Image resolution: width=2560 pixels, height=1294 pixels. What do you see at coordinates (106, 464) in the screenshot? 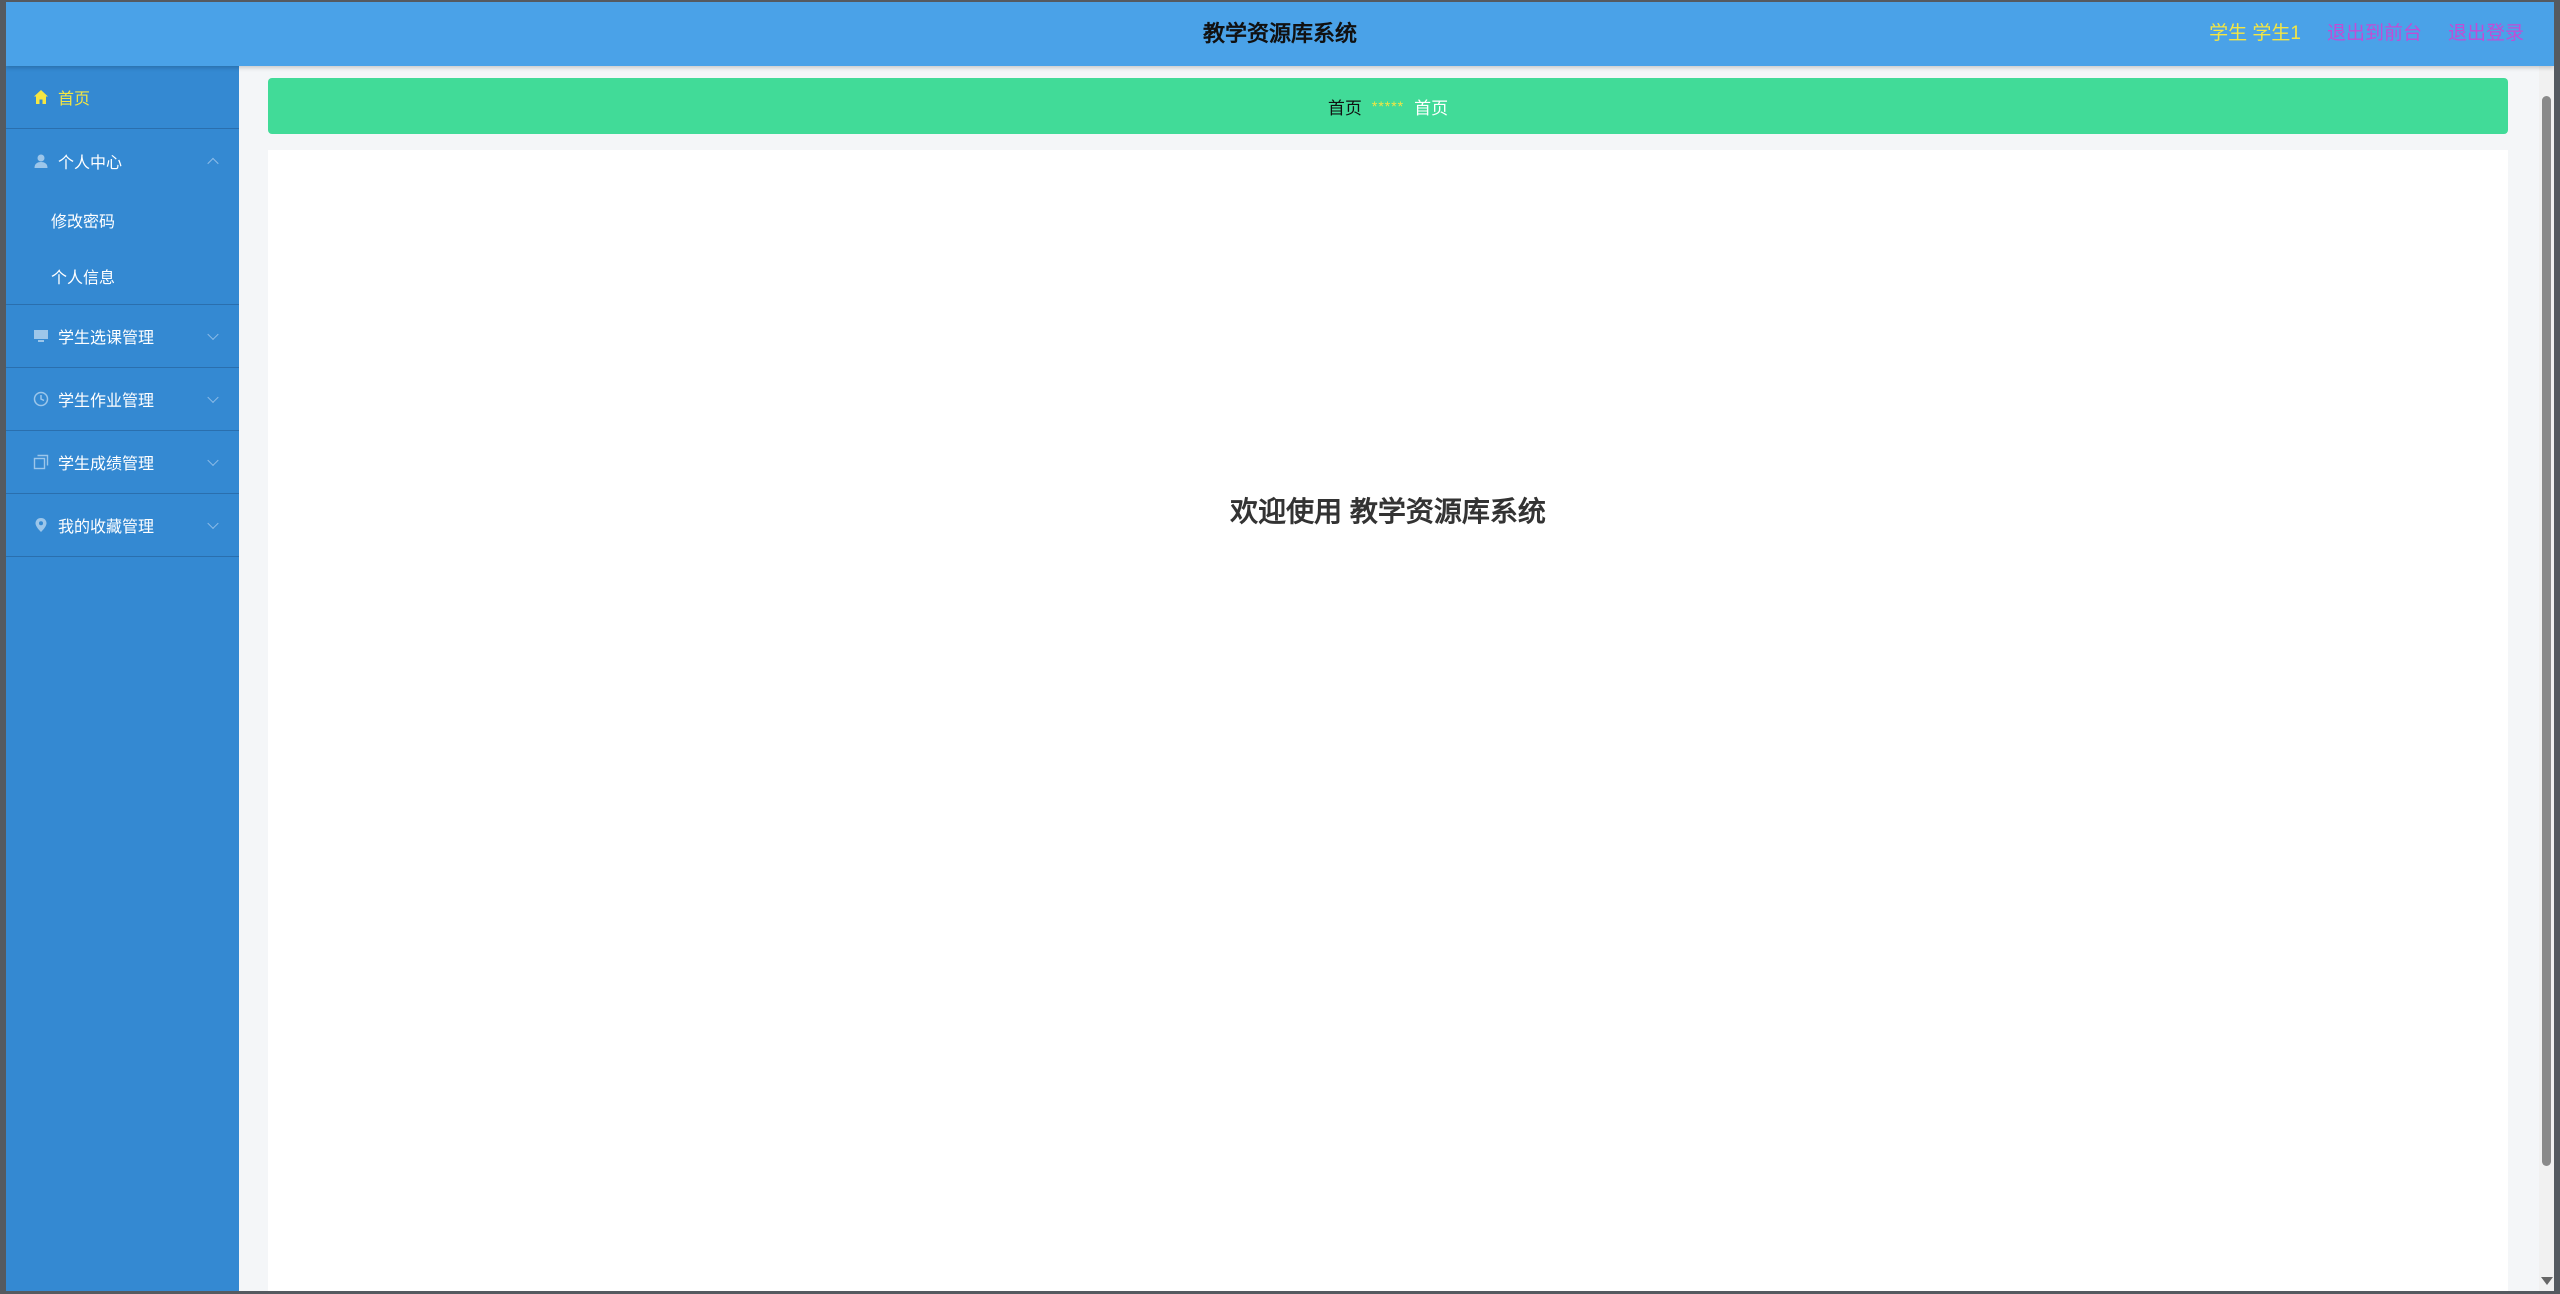
I see `sidebar-item-label: 学生成绩管理` at bounding box center [106, 464].